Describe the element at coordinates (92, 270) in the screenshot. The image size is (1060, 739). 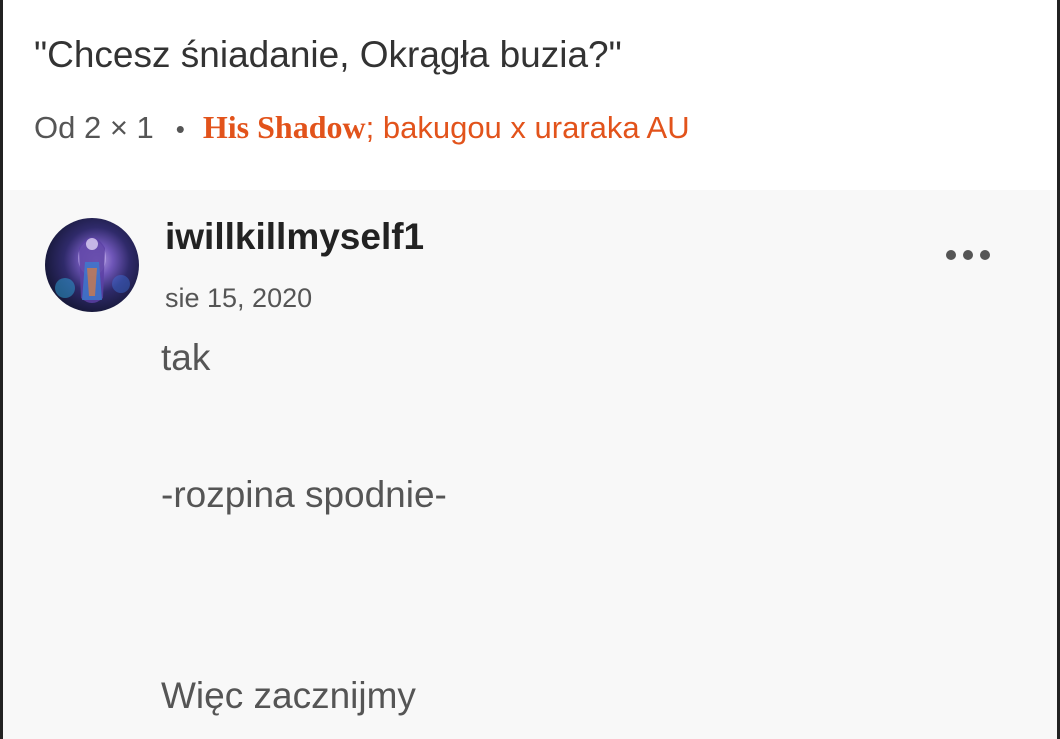
I see `avatar-image` at that location.